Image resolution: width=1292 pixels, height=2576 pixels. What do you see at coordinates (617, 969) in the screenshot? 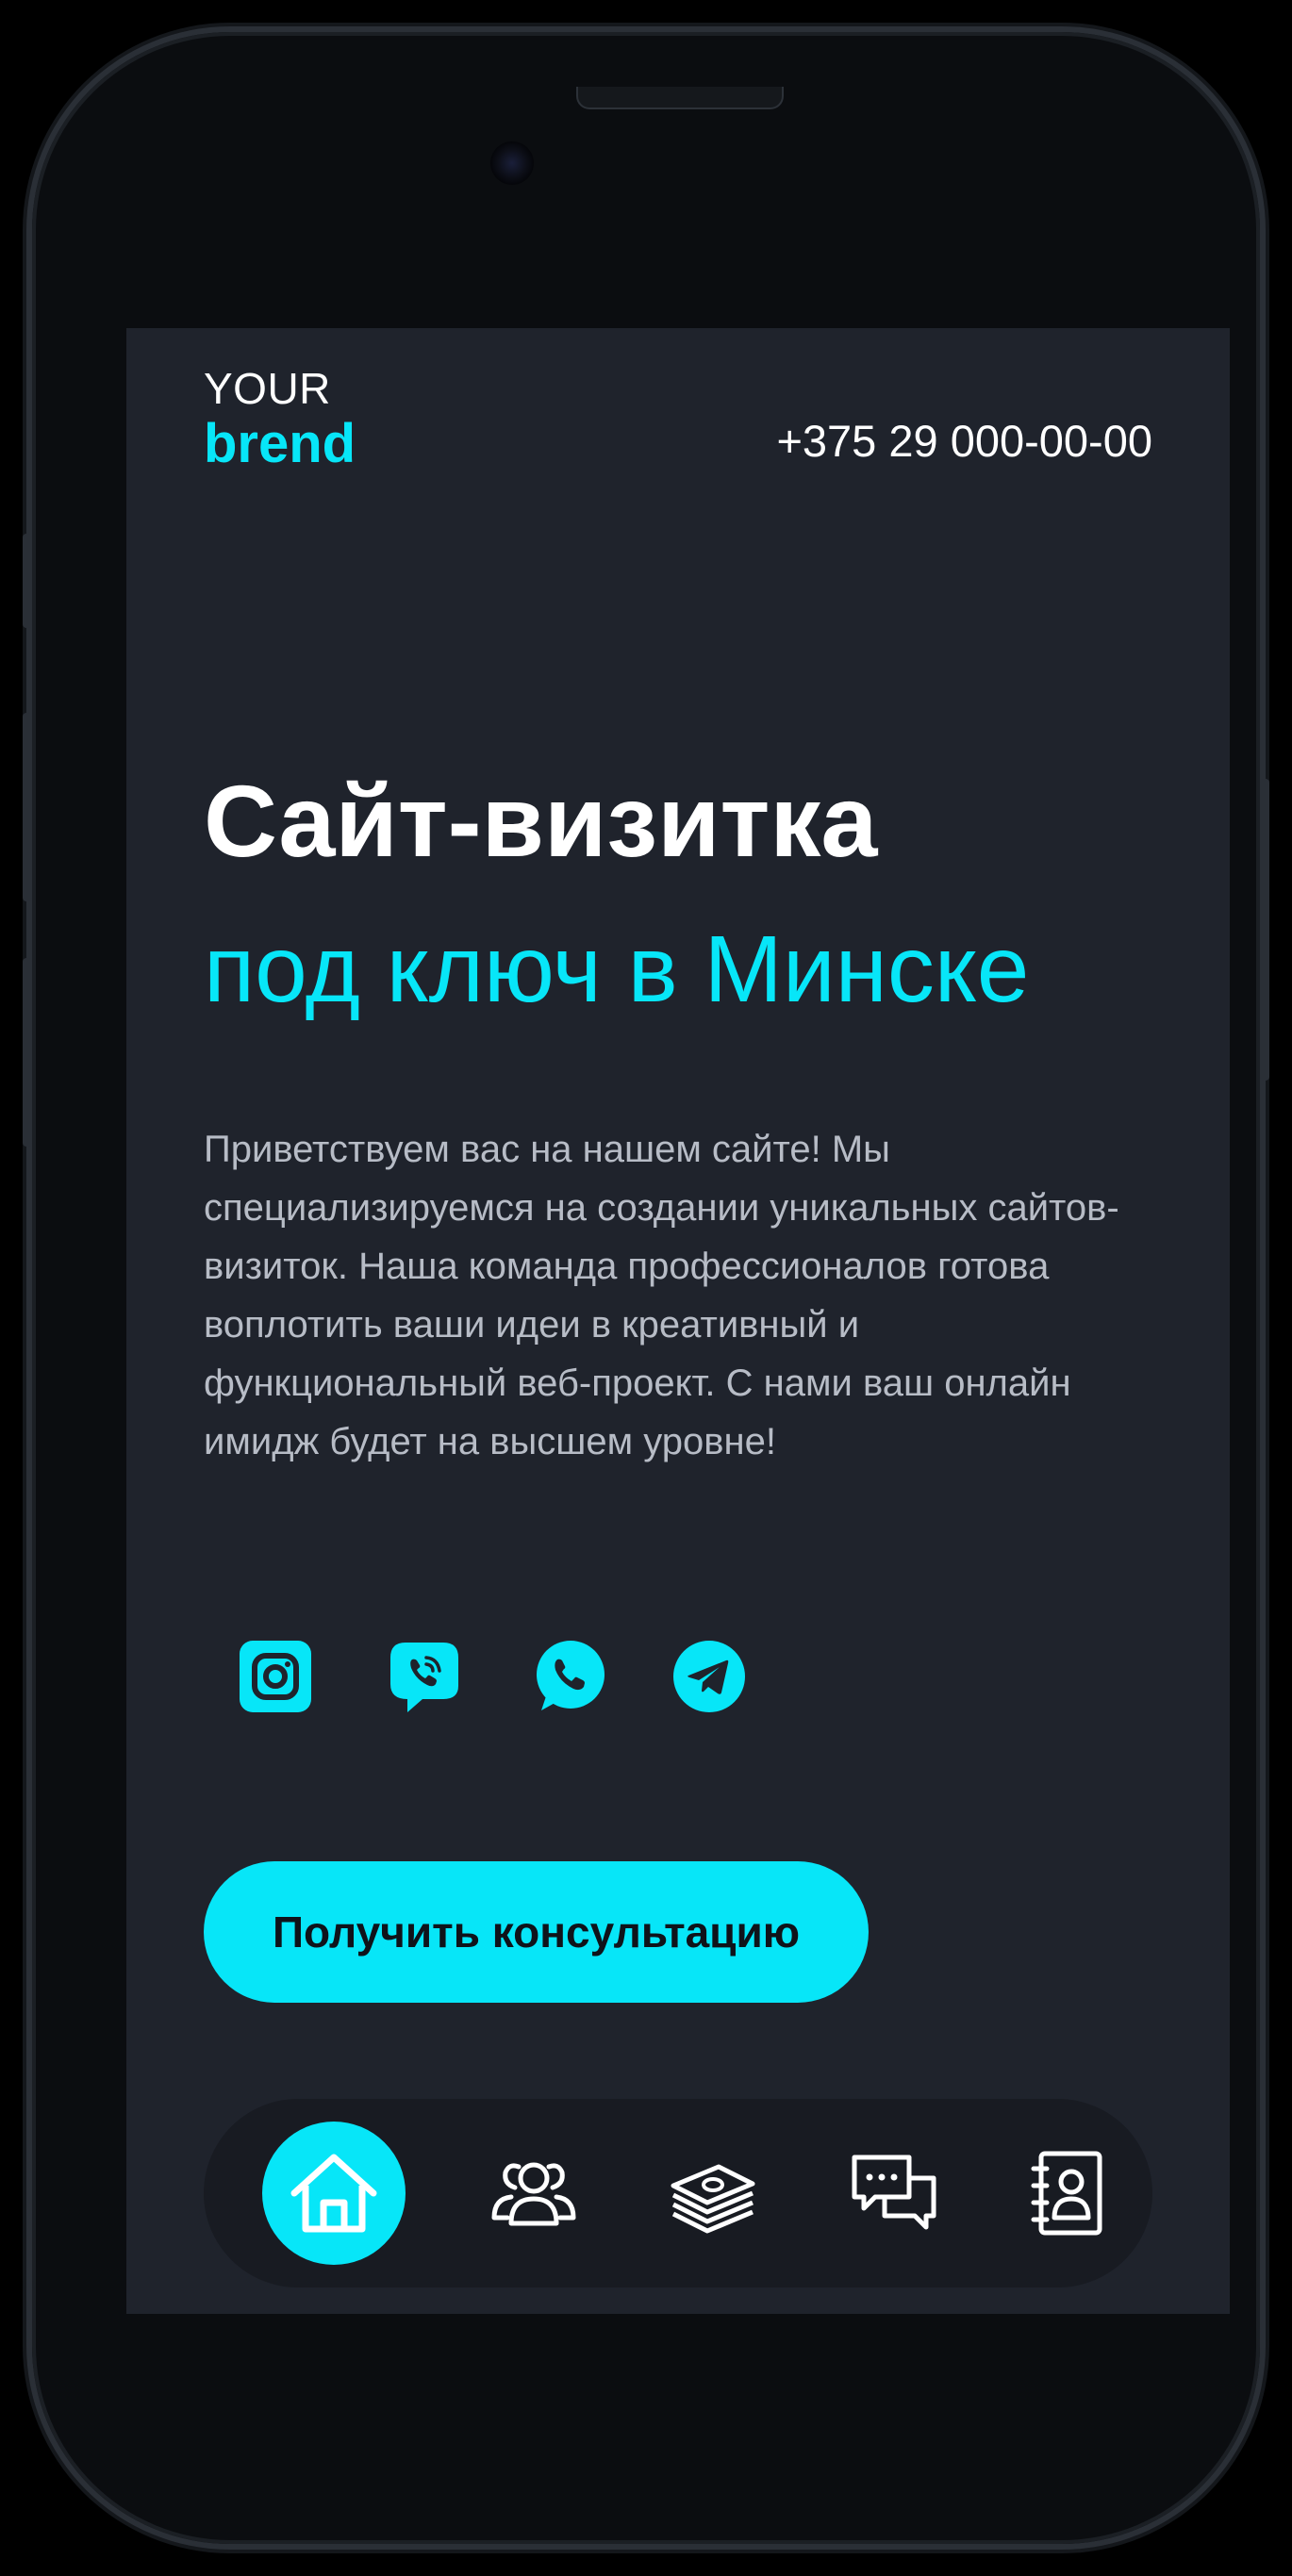
I see `hero-subtitle: под ключ в Минске` at bounding box center [617, 969].